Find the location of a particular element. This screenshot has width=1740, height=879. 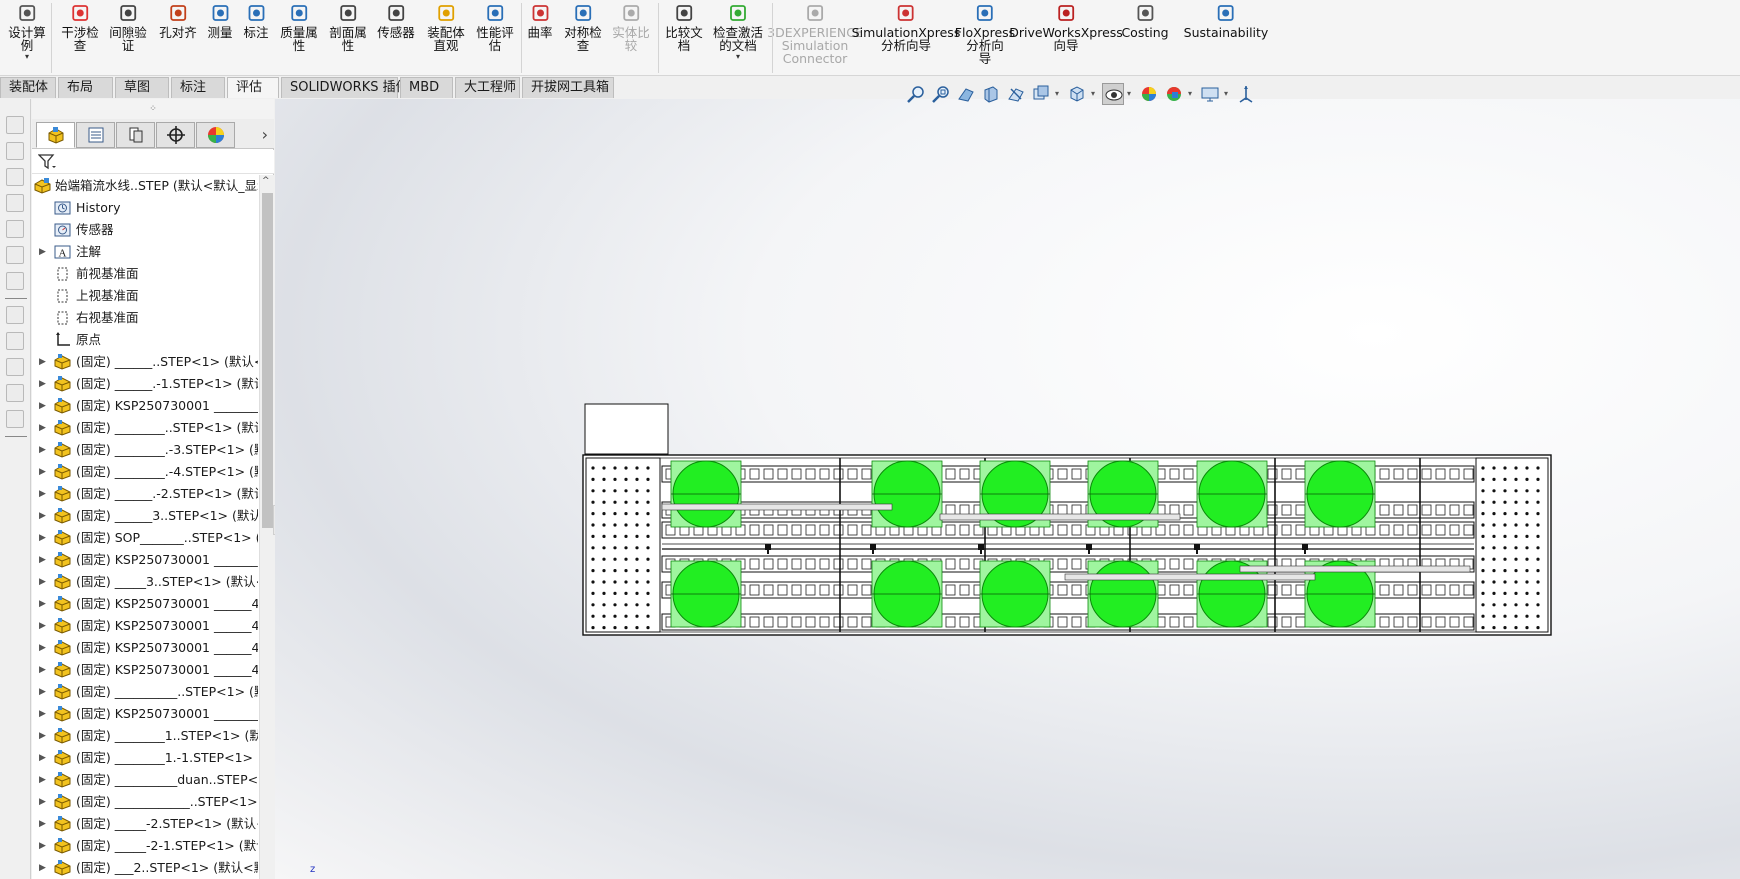

tab-1: 布局 is located at coordinates (85, 87).